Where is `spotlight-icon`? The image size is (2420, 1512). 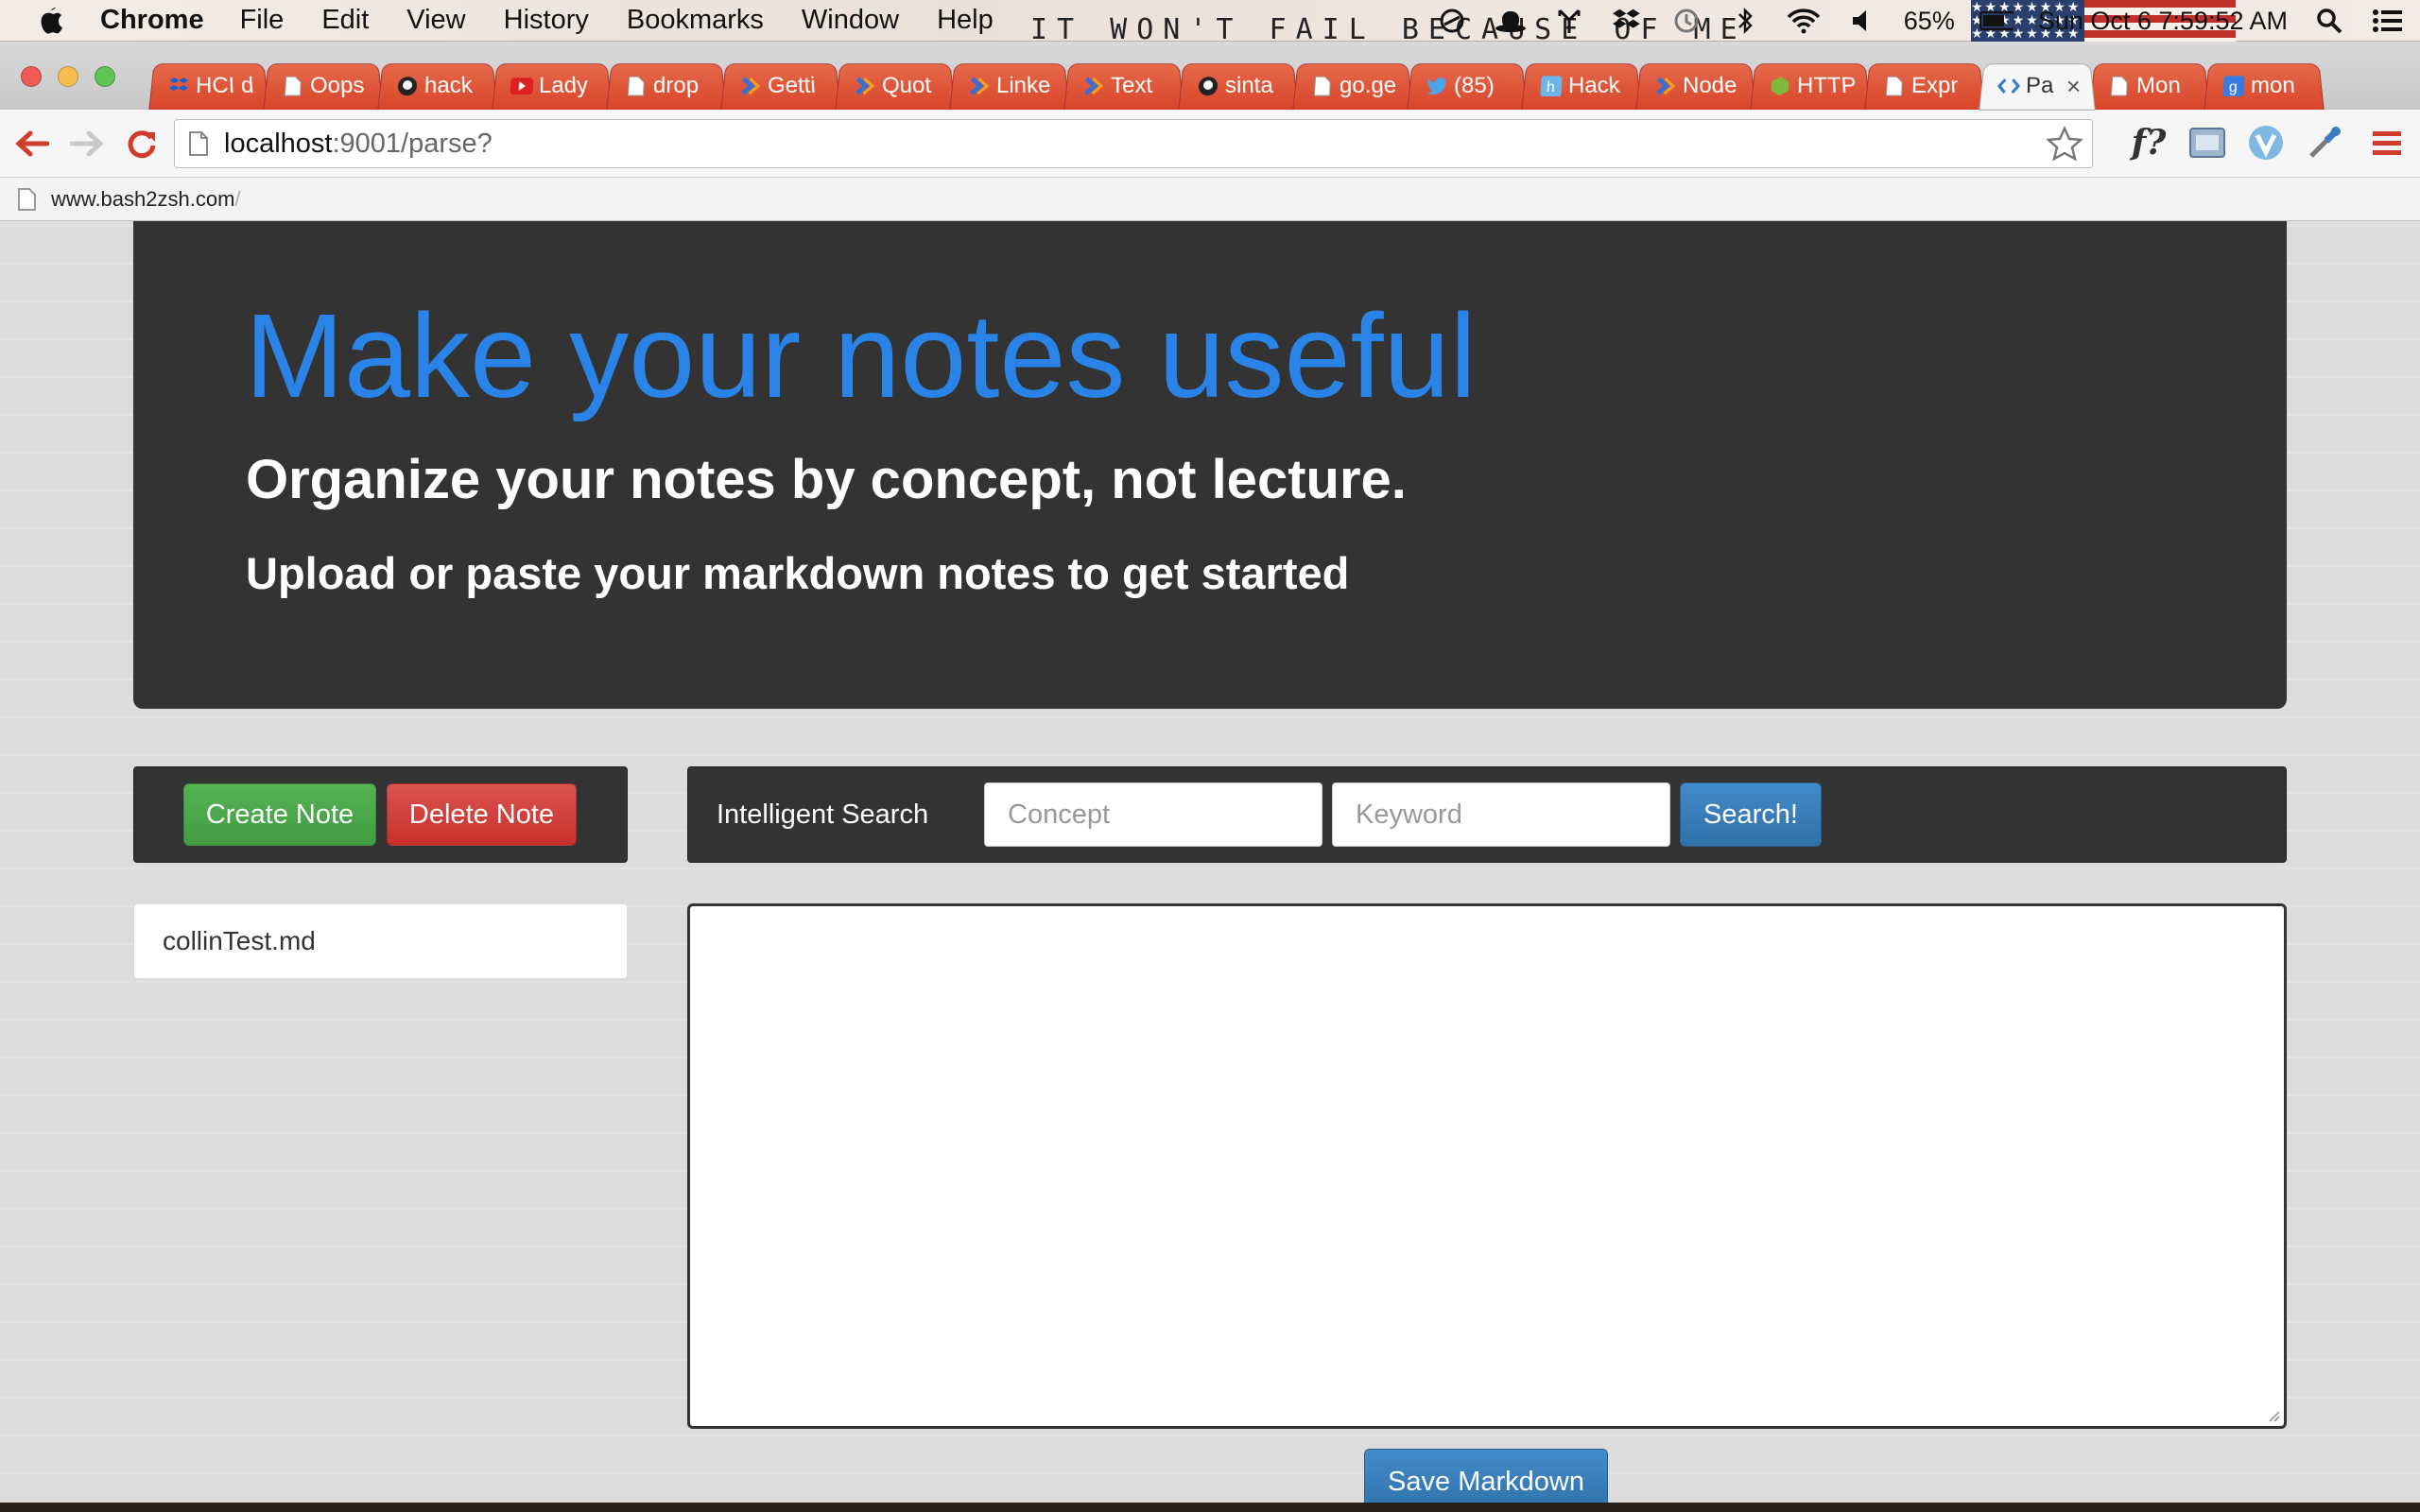
spotlight-icon is located at coordinates (2329, 21).